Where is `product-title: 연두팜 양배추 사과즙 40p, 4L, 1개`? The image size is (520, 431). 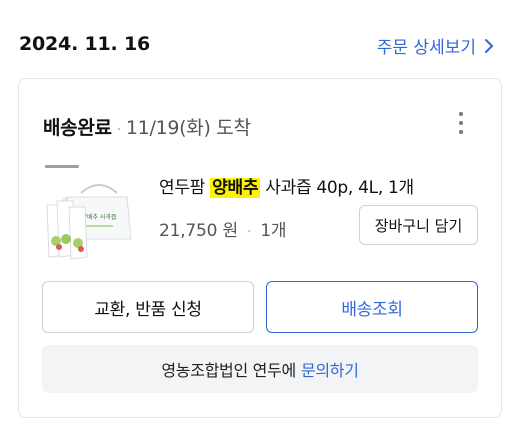 product-title: 연두팜 양배추 사과즙 40p, 4L, 1개 is located at coordinates (286, 185).